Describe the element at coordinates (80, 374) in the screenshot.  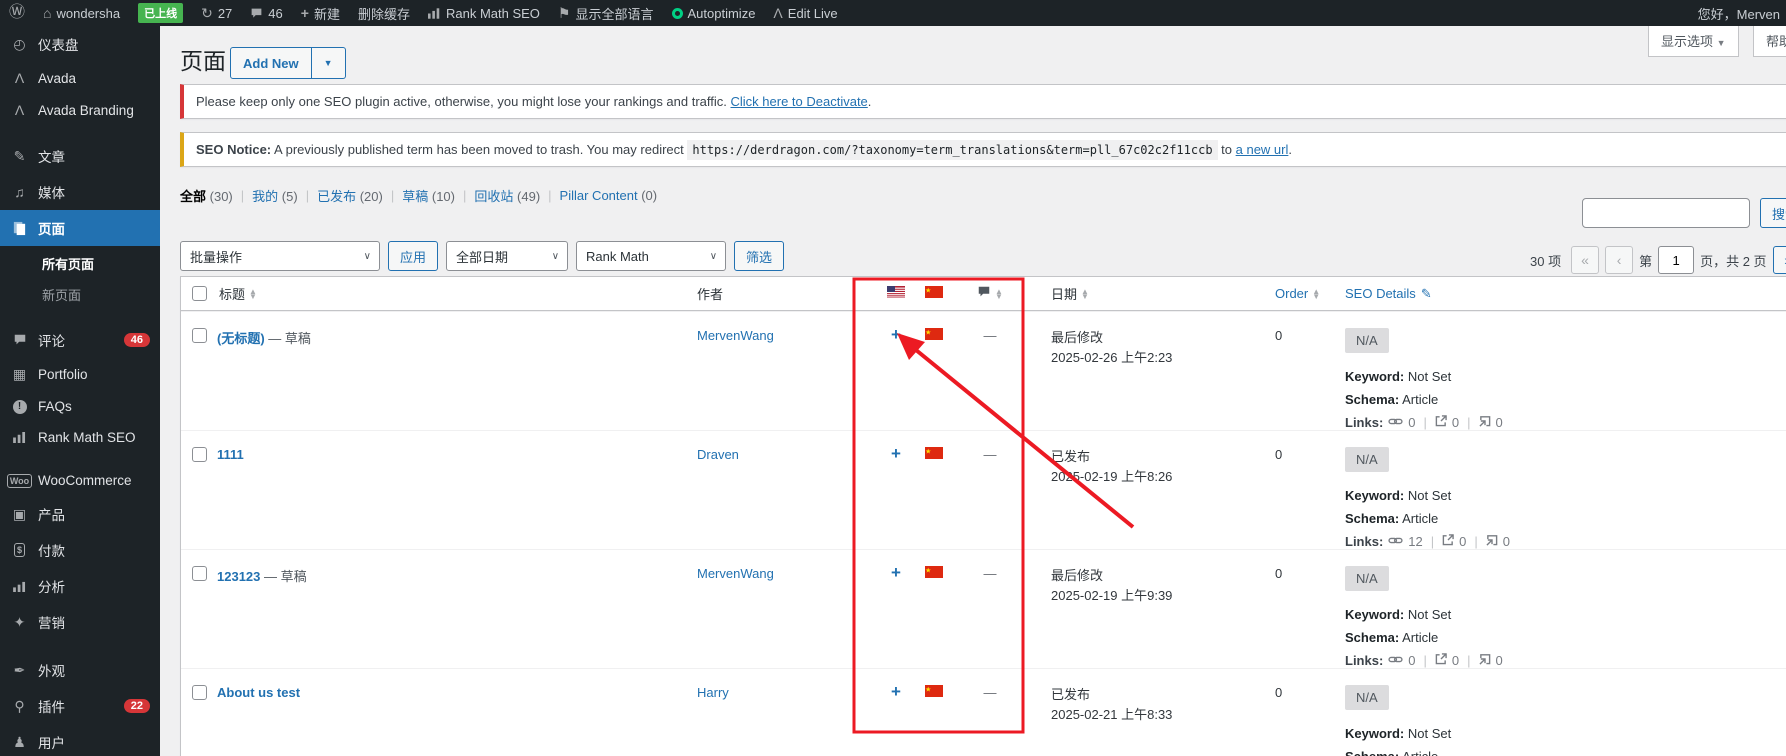
I see `sidebar-item-portfolio: ▦ Portfolio` at that location.